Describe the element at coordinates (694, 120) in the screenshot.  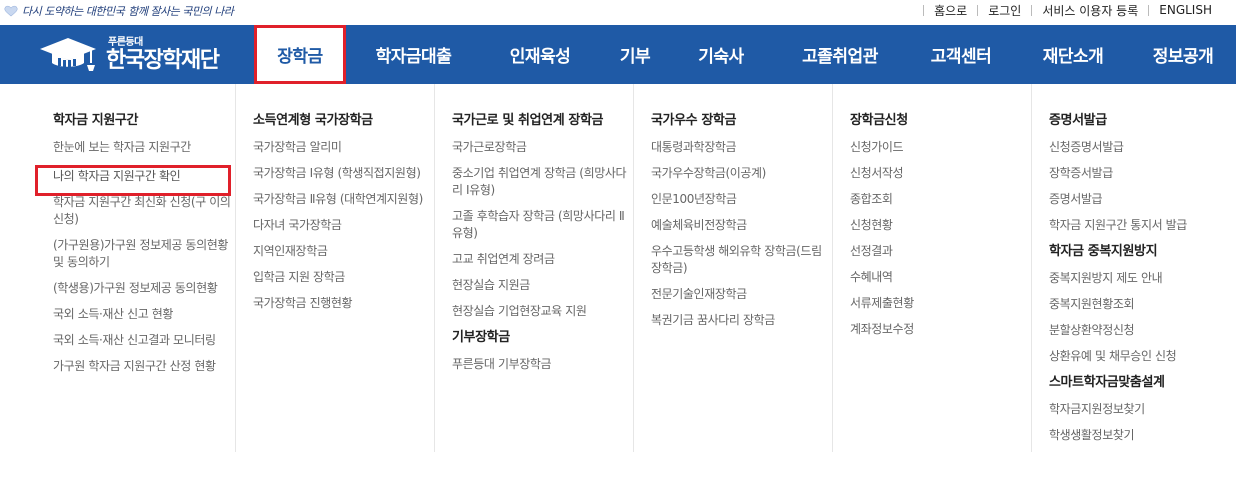
I see `column-title: 국가우수 장학금` at that location.